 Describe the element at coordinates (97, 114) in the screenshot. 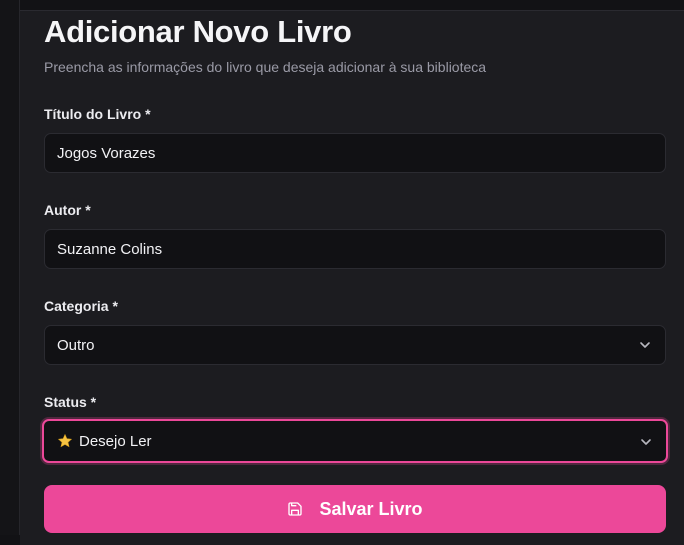

I see `book-title-label: Título do Livro *` at that location.